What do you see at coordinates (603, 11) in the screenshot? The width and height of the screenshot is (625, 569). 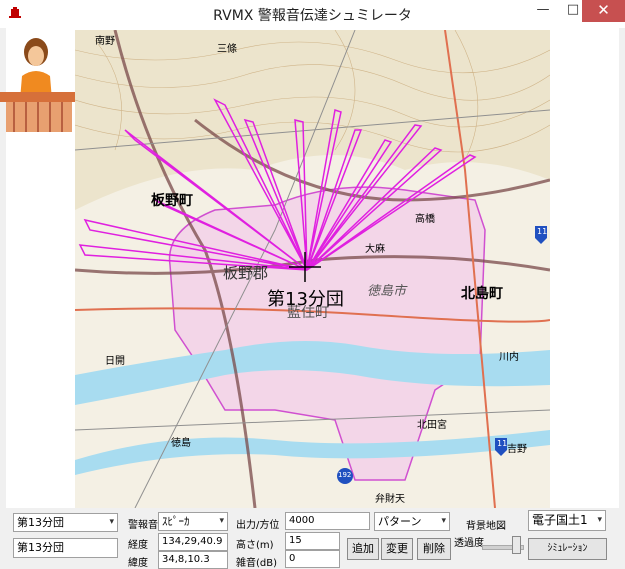 I see `close-button: ✕` at bounding box center [603, 11].